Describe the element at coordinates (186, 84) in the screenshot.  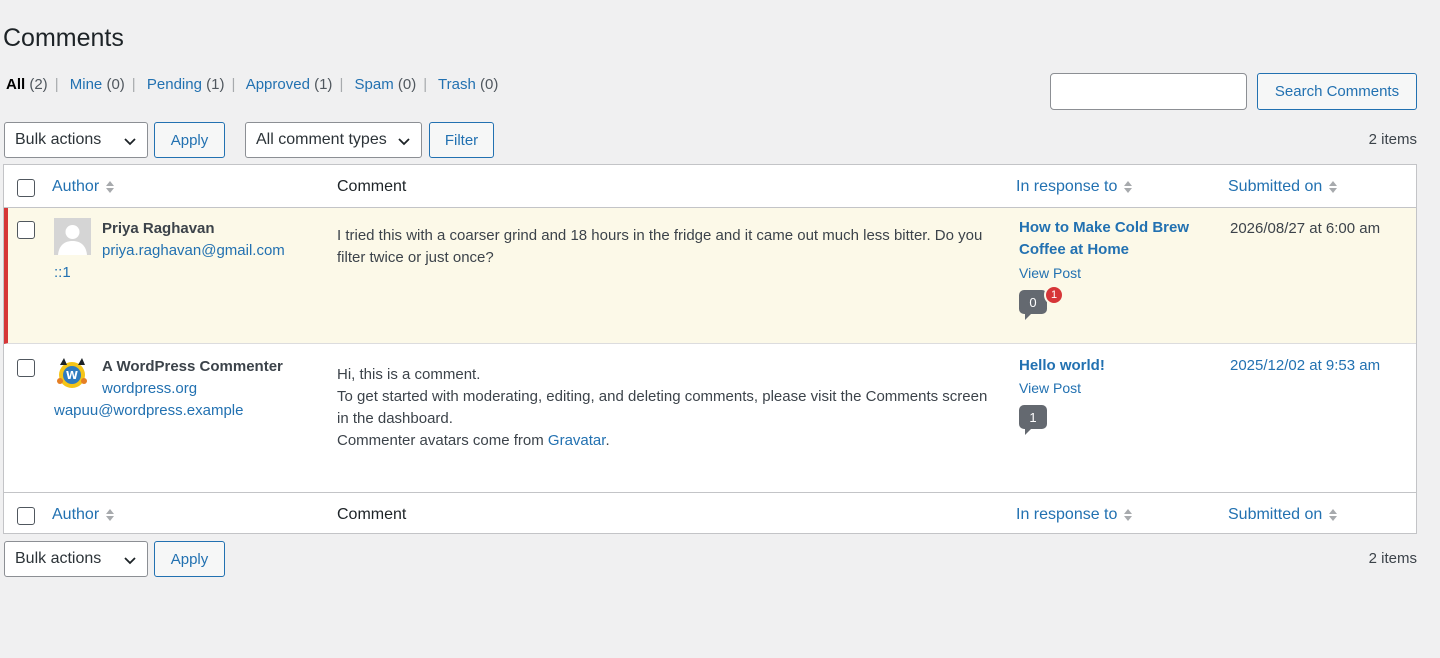
I see `filter-pending: Pending (1)` at that location.